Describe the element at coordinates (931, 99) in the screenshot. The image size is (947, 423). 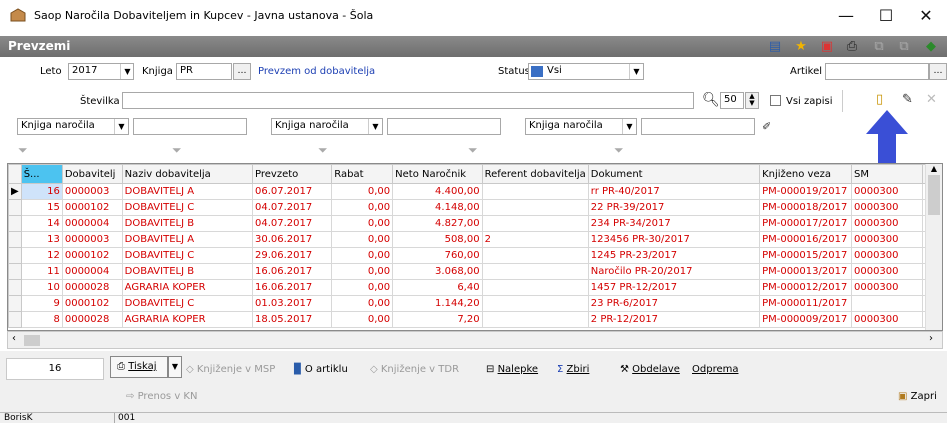
I see `delete-record-icon: ✕` at that location.